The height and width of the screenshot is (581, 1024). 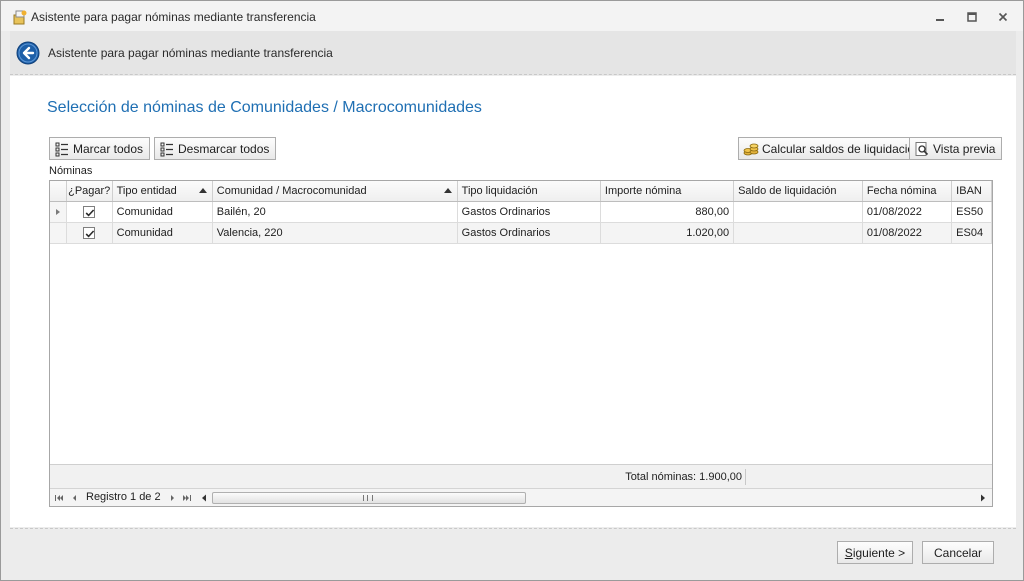 What do you see at coordinates (108, 148) in the screenshot?
I see `mark-all-label: Marcar todos` at bounding box center [108, 148].